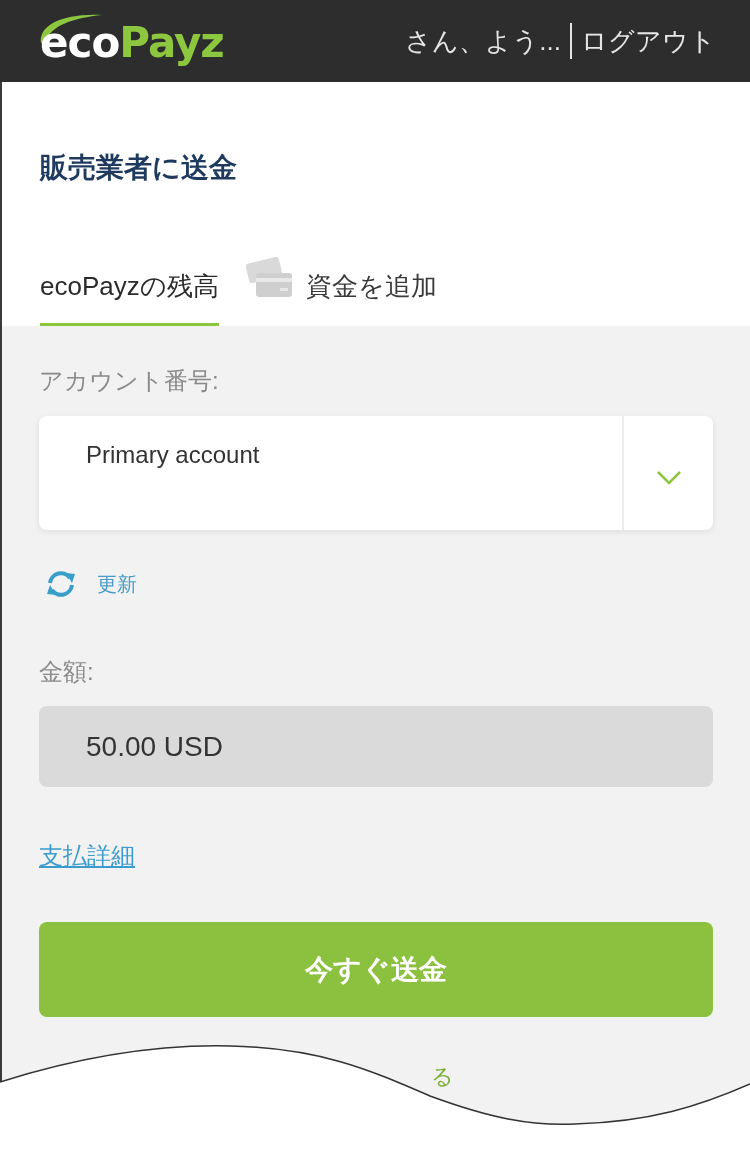  What do you see at coordinates (67, 672) in the screenshot?
I see `field-label: 金額:` at bounding box center [67, 672].